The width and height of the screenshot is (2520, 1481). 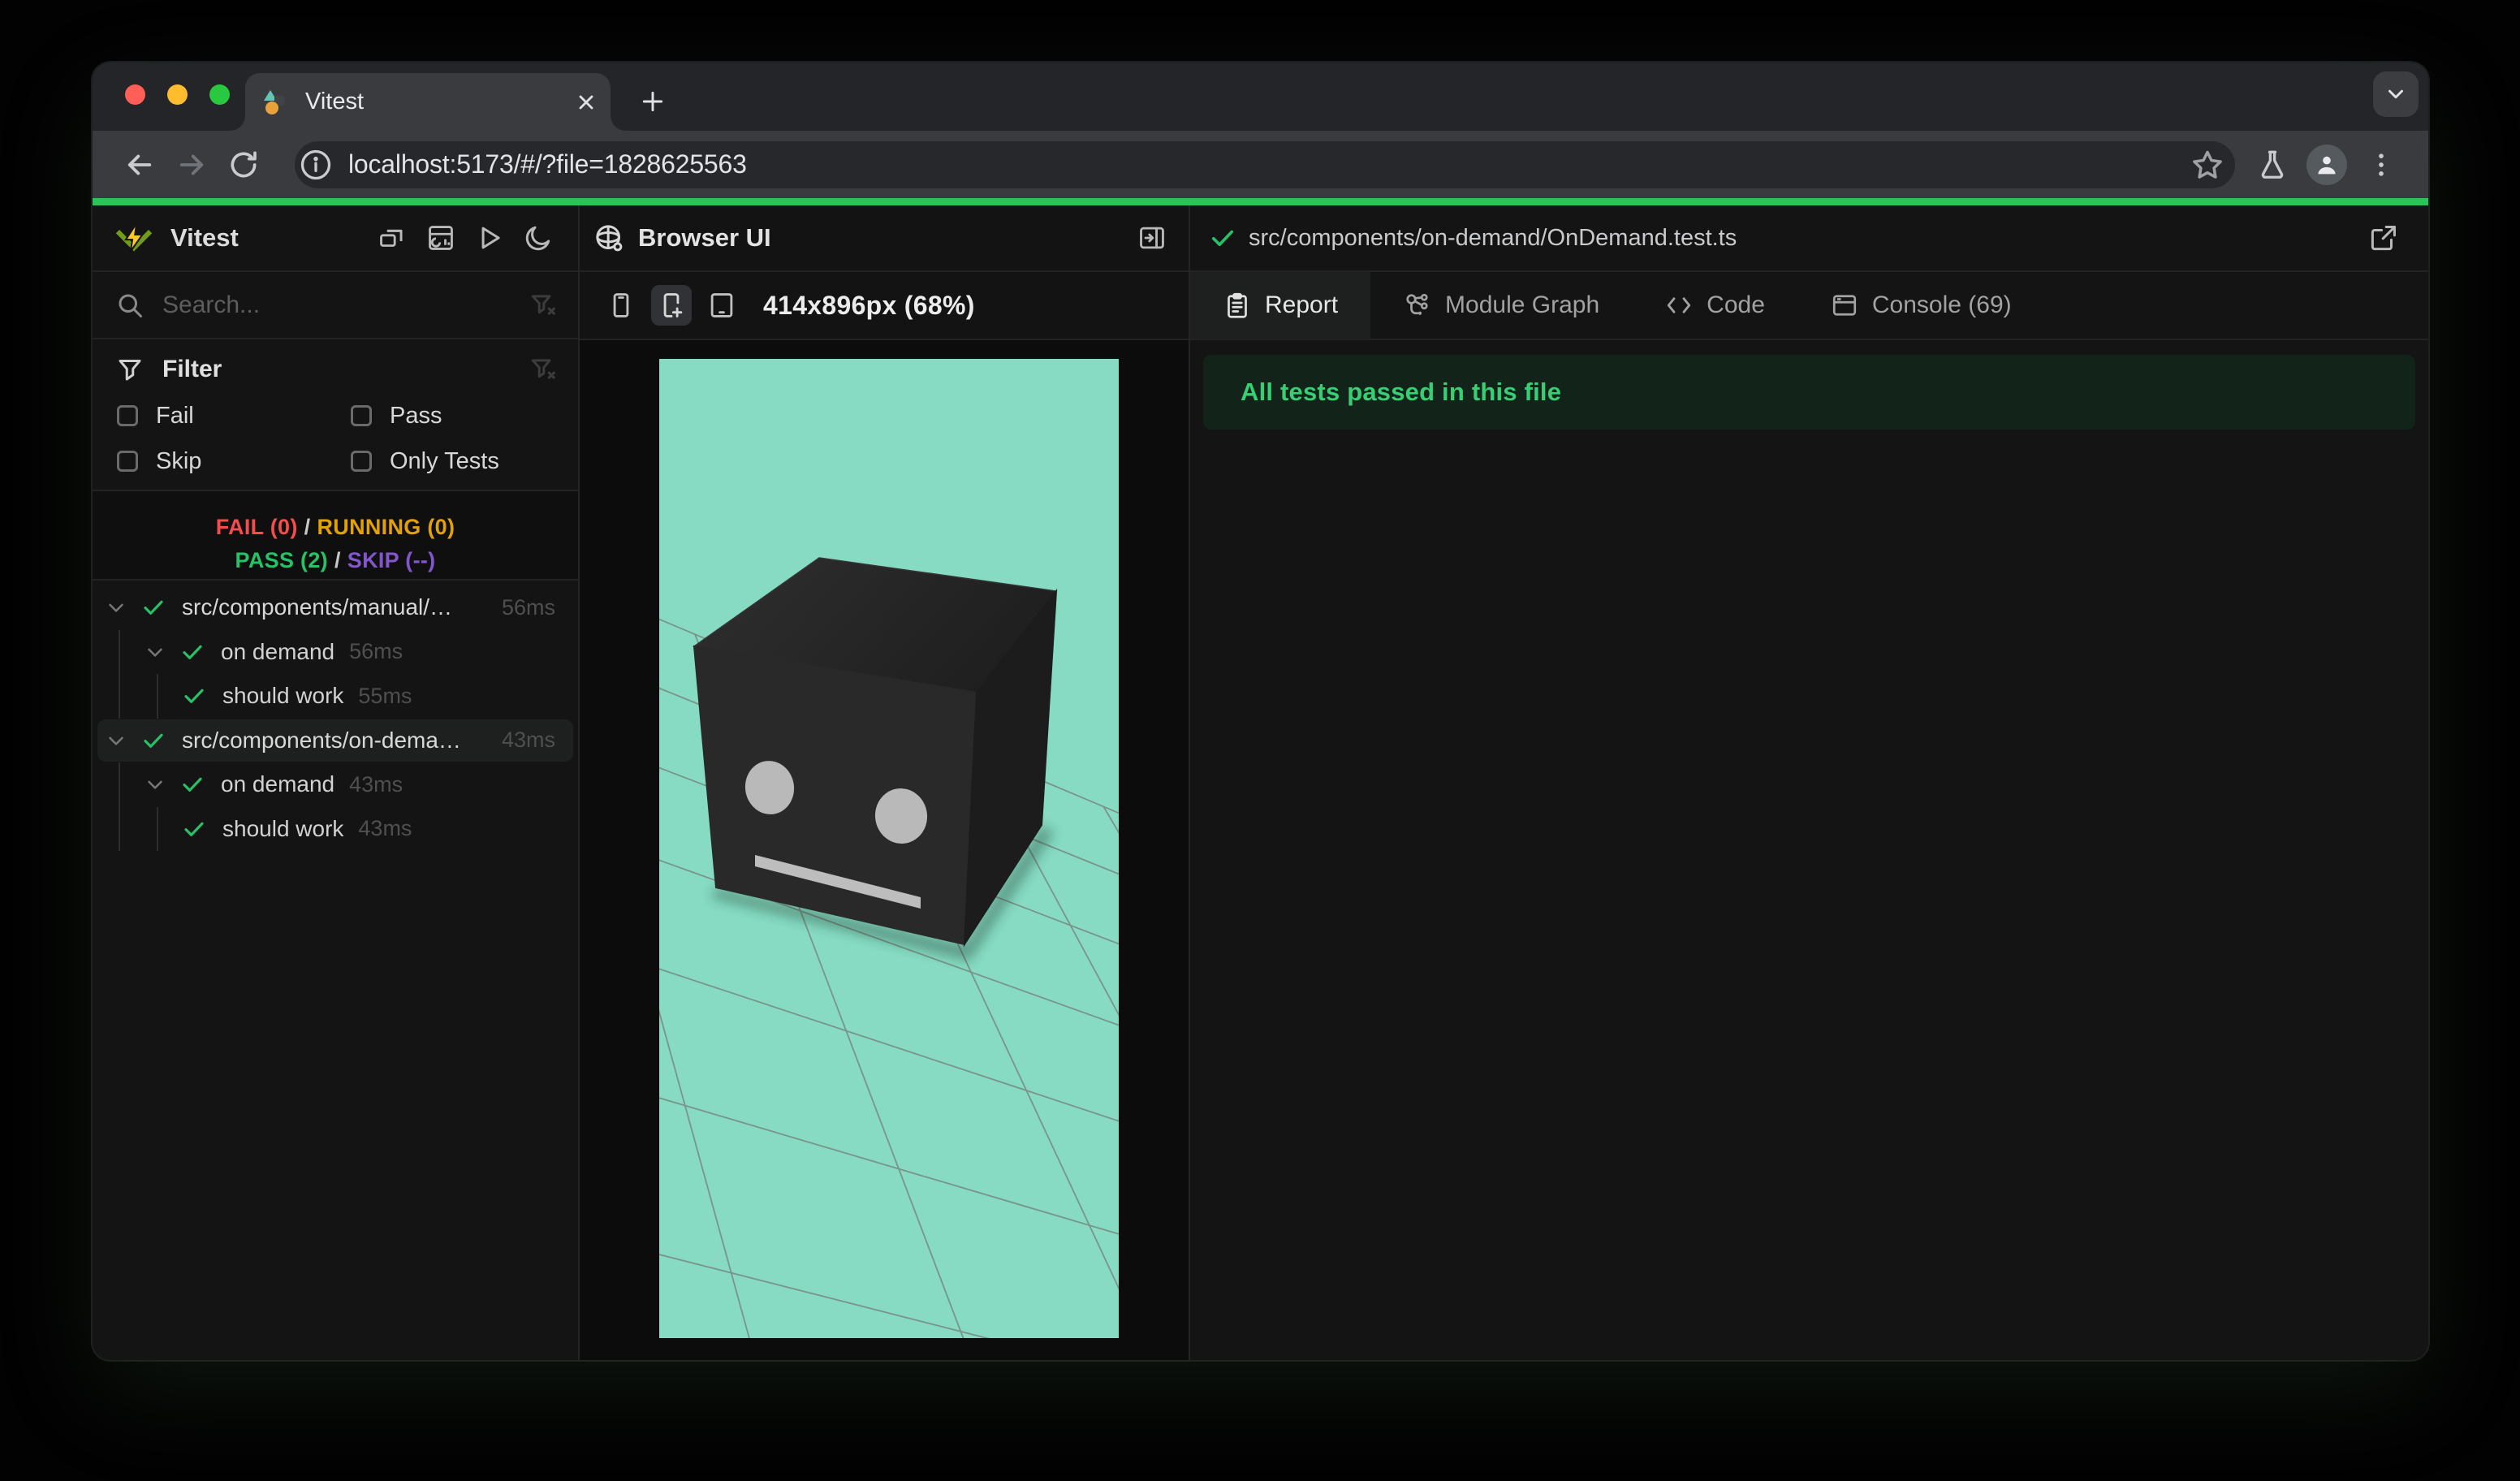 I want to click on test-iframe, so click(x=889, y=849).